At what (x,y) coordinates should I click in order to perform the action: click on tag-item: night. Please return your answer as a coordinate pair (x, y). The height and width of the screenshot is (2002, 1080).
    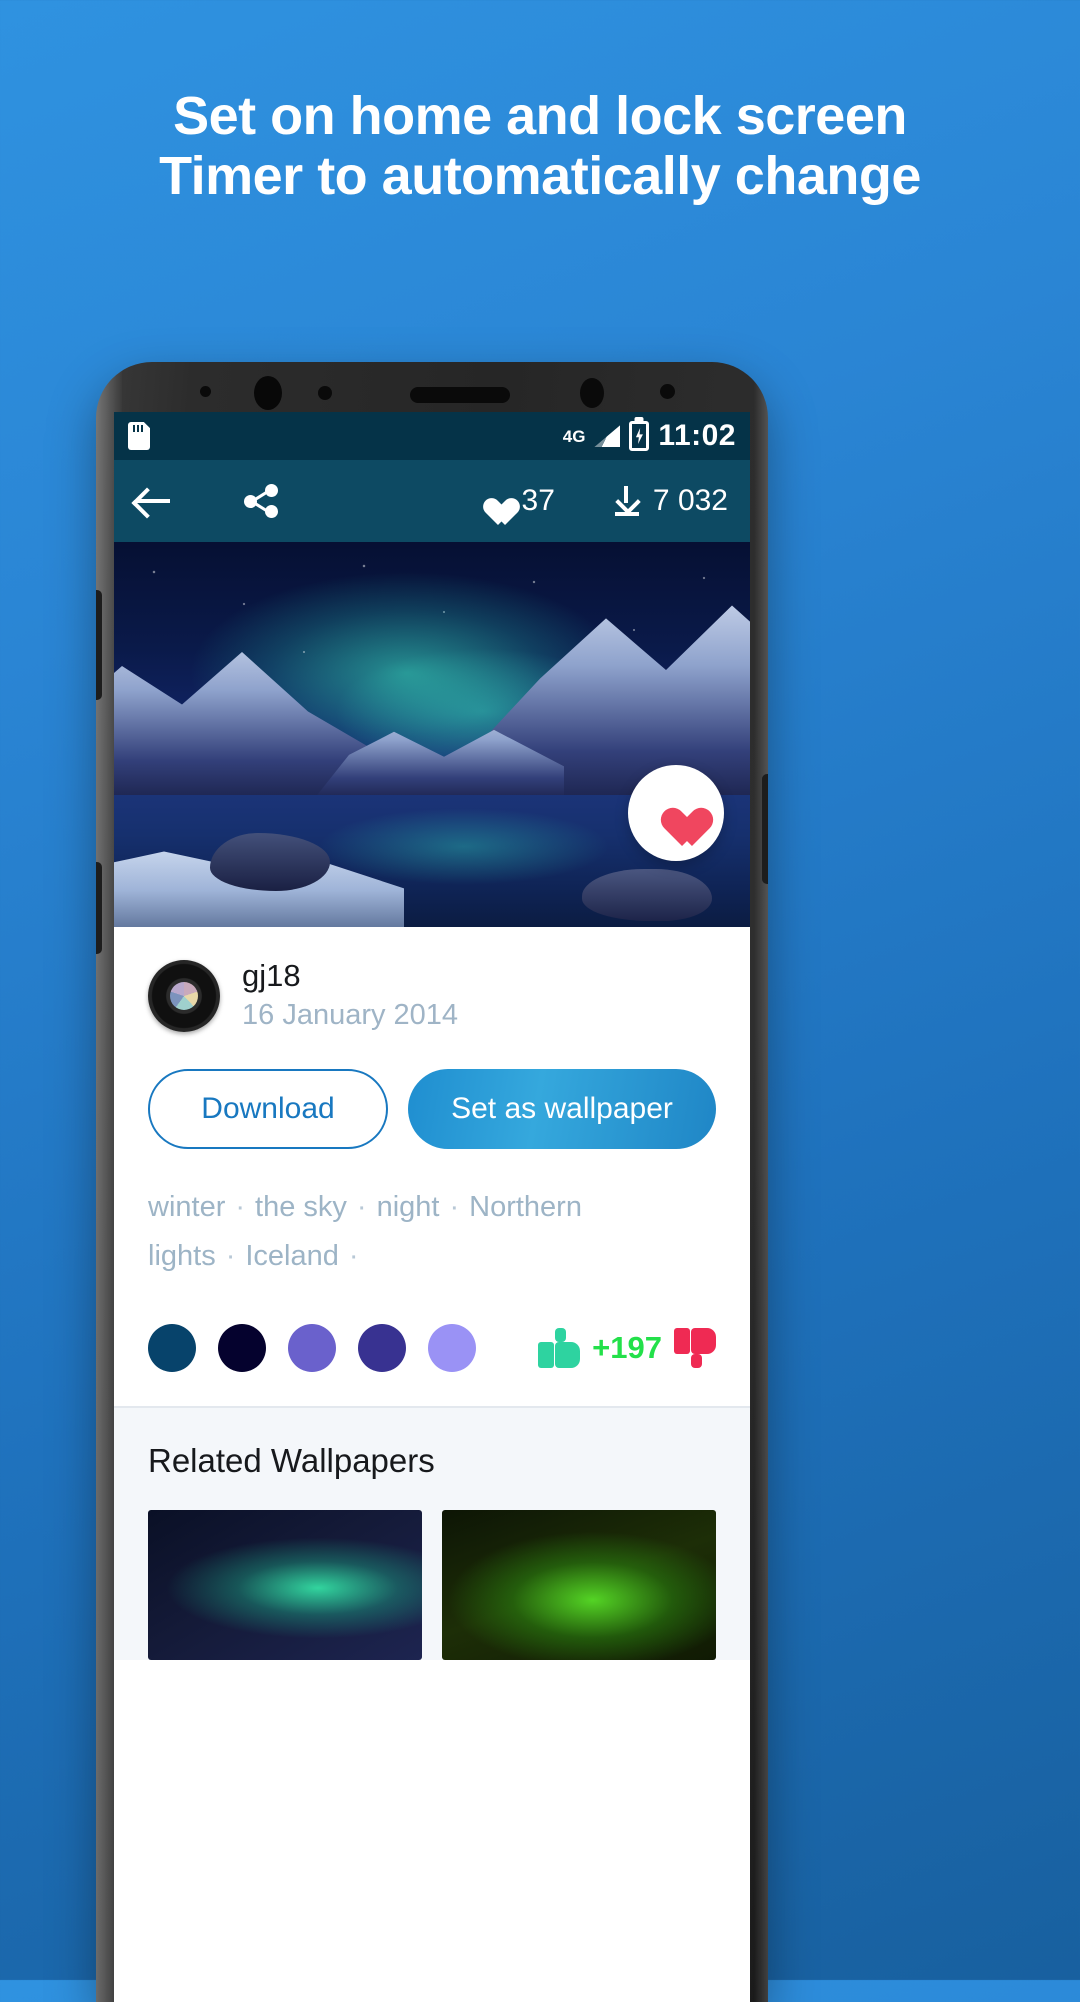
    Looking at the image, I should click on (408, 1207).